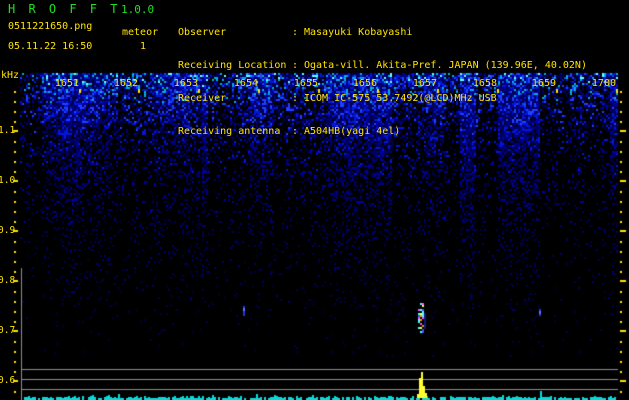  I want to click on time-tick-label: 1656, so click(364, 83).